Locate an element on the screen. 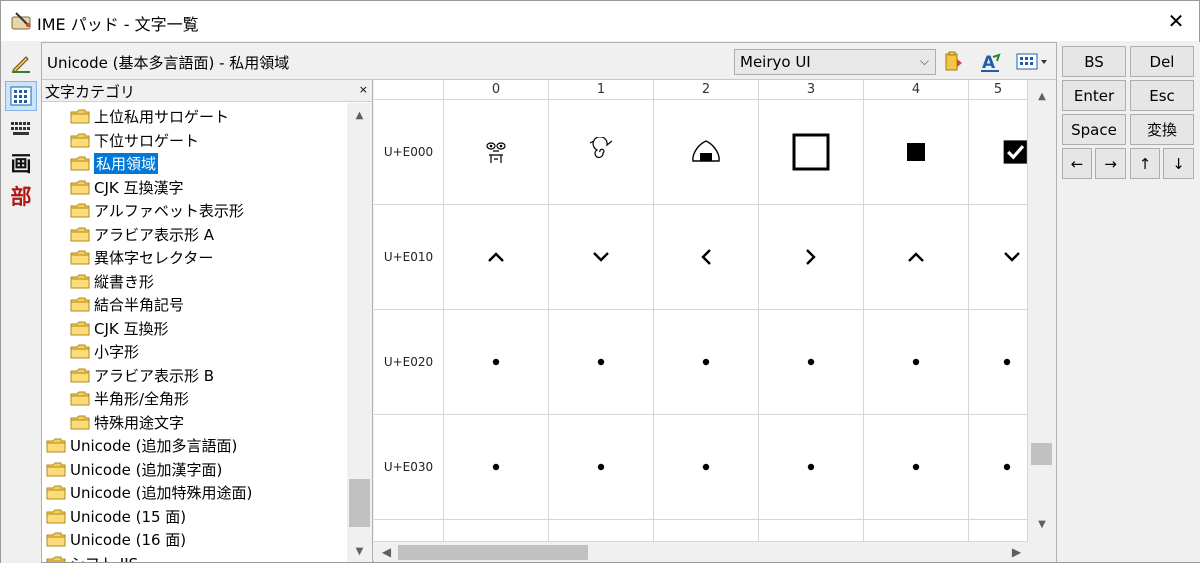 This screenshot has height=563, width=1200. grid-scrollbar: ▲ ▼ is located at coordinates (1042, 311).